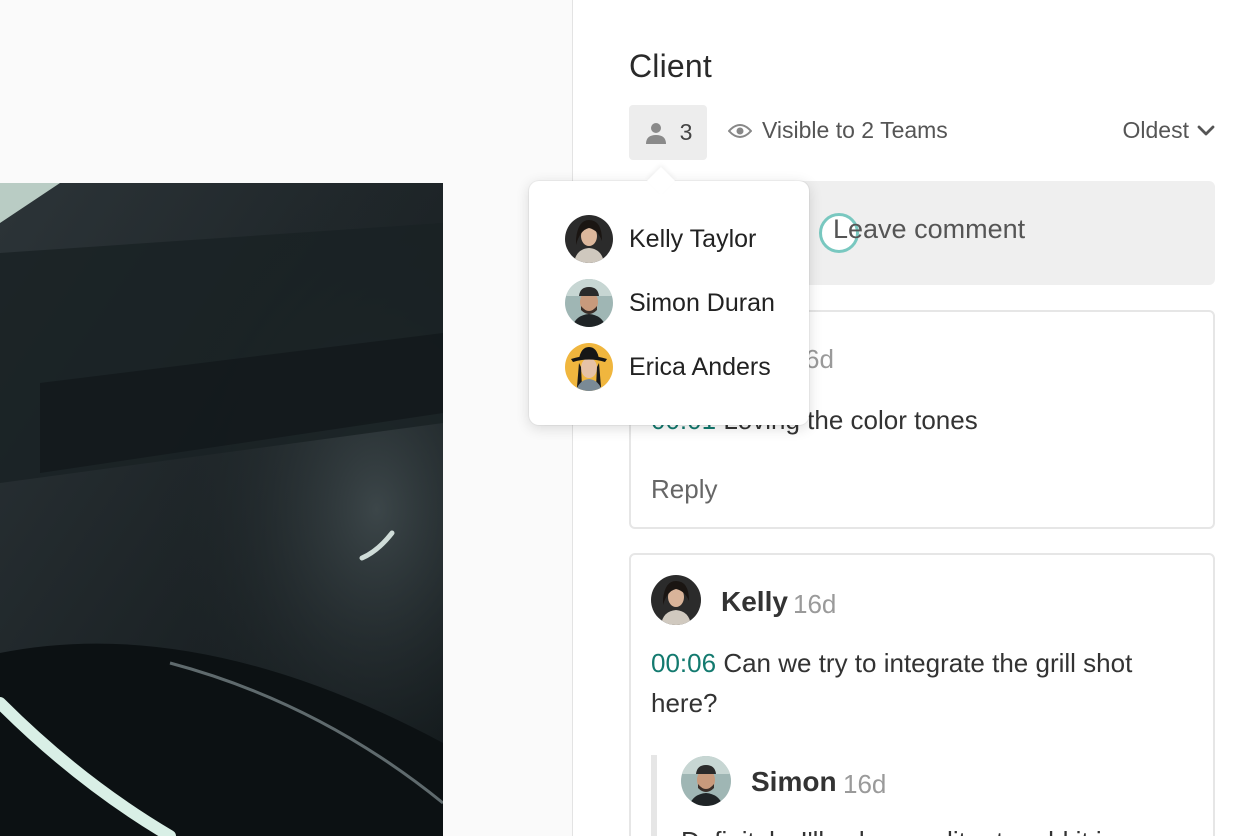  What do you see at coordinates (929, 229) in the screenshot?
I see `leave-comment-placeholder: Leave comment` at bounding box center [929, 229].